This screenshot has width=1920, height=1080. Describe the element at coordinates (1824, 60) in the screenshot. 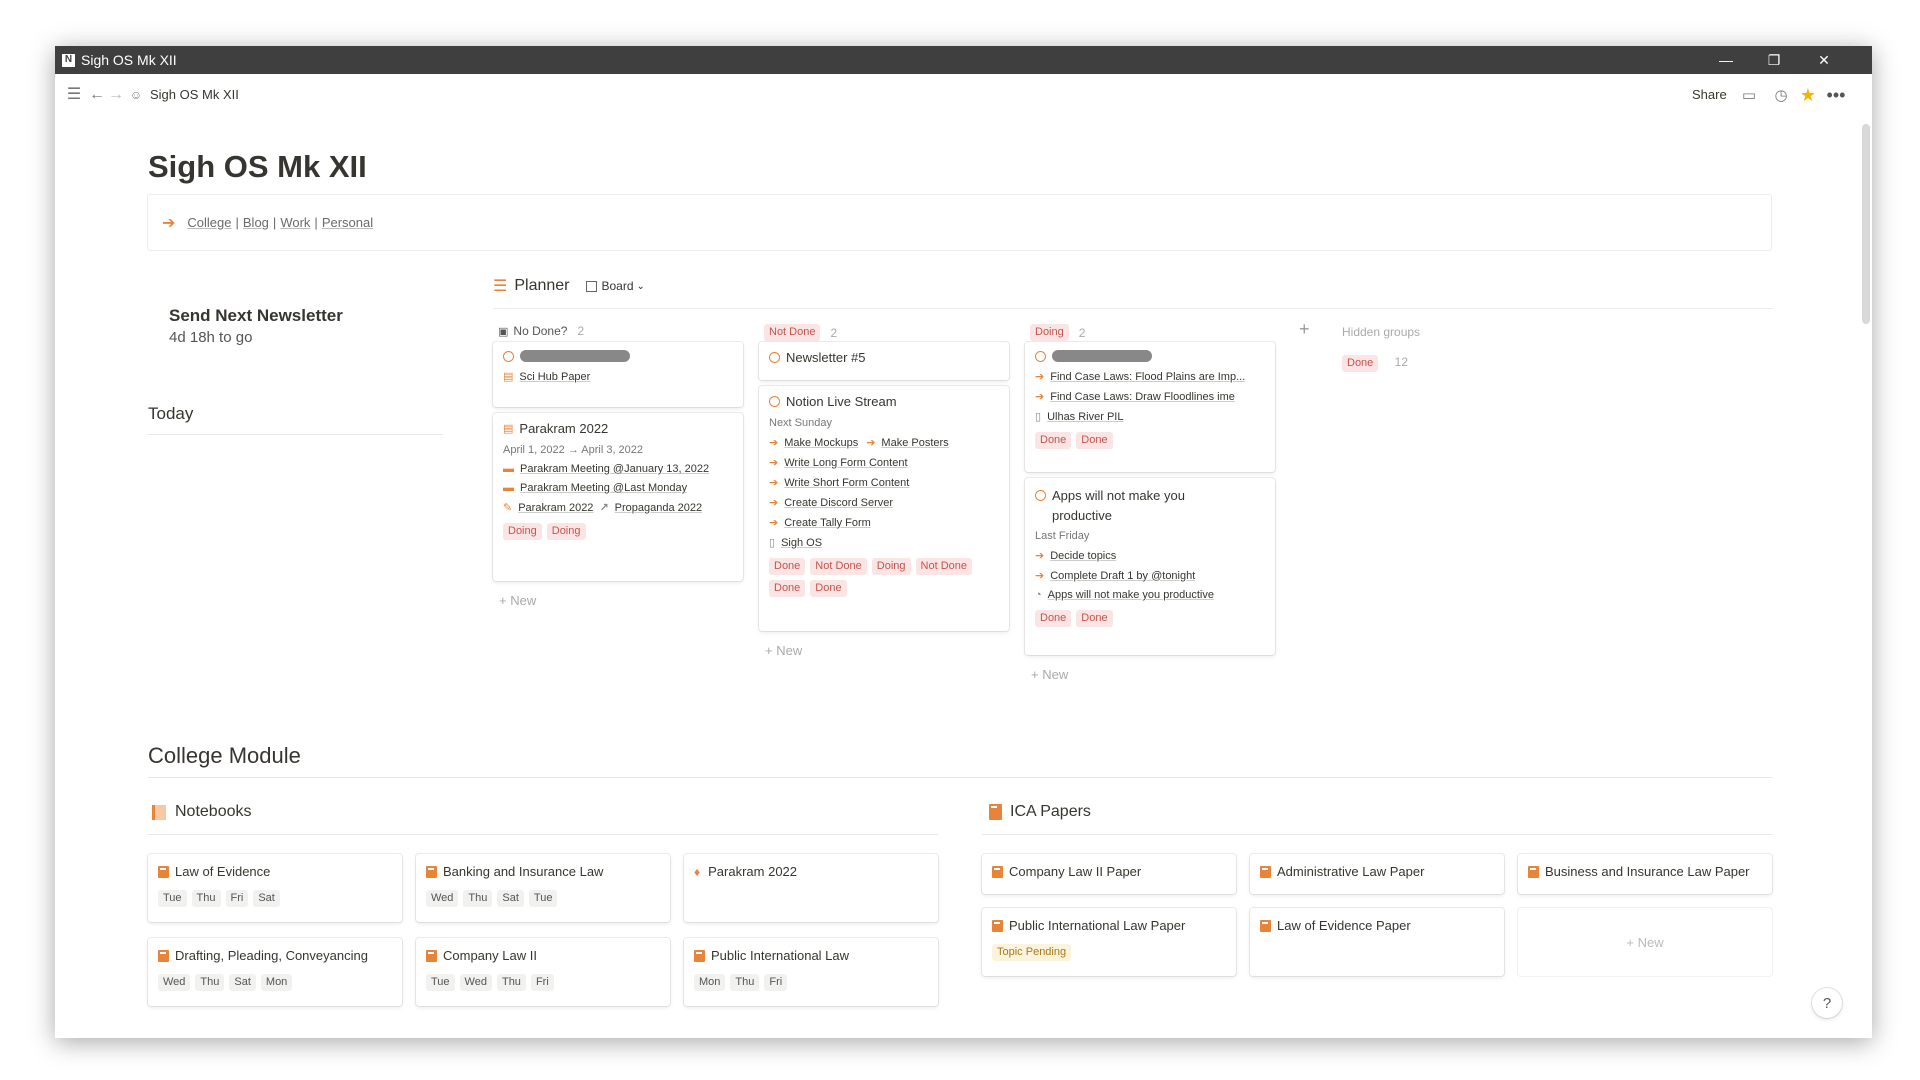

I see `close-window-button: ✕` at that location.